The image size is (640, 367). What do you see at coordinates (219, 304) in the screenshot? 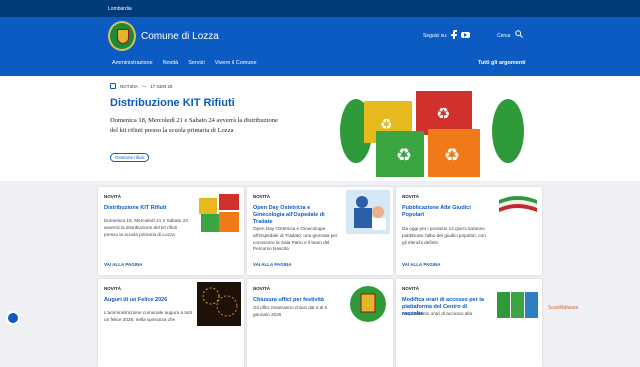
I see `fireworks-thumbnail` at bounding box center [219, 304].